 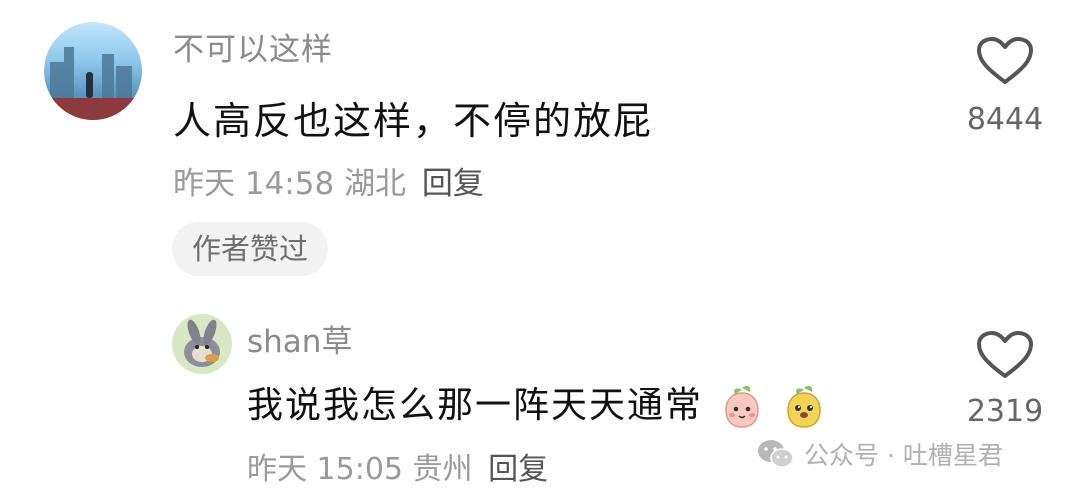 I want to click on pink-face-emoji, so click(x=742, y=406).